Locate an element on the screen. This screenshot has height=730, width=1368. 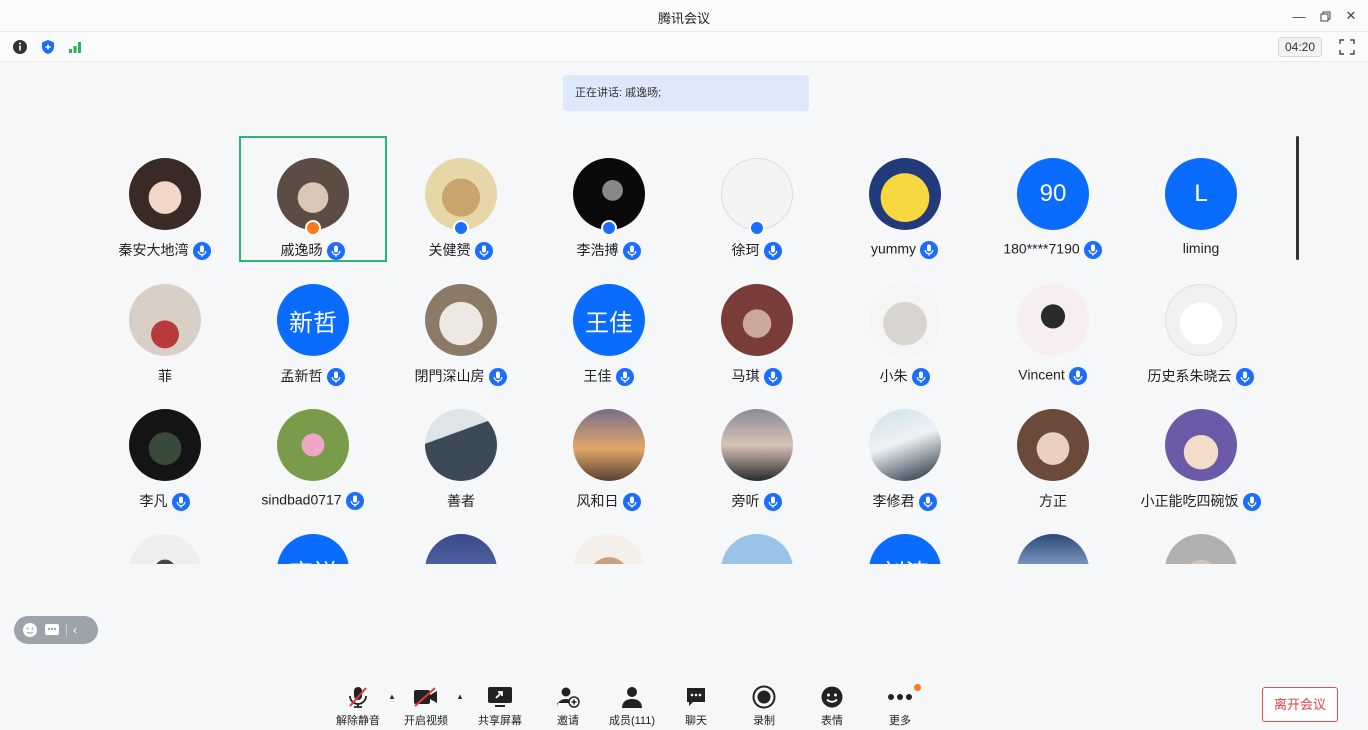
participant-name: 关健赟 is located at coordinates (461, 250).